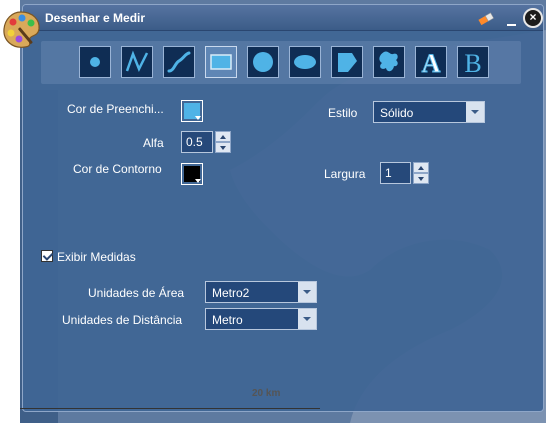 This screenshot has width=546, height=423. I want to click on bold-text-tool-glyph: B, so click(472, 63).